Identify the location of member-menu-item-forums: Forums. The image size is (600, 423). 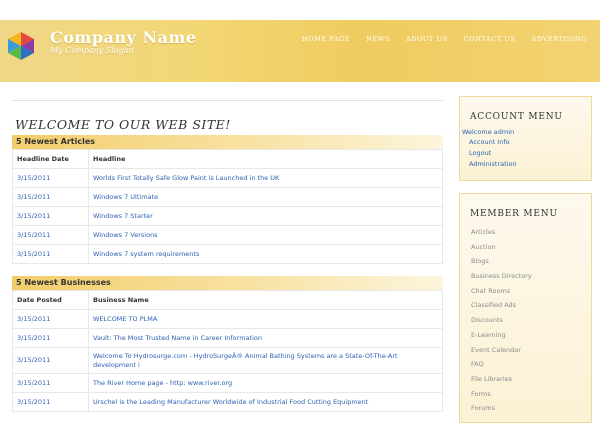
(525, 408).